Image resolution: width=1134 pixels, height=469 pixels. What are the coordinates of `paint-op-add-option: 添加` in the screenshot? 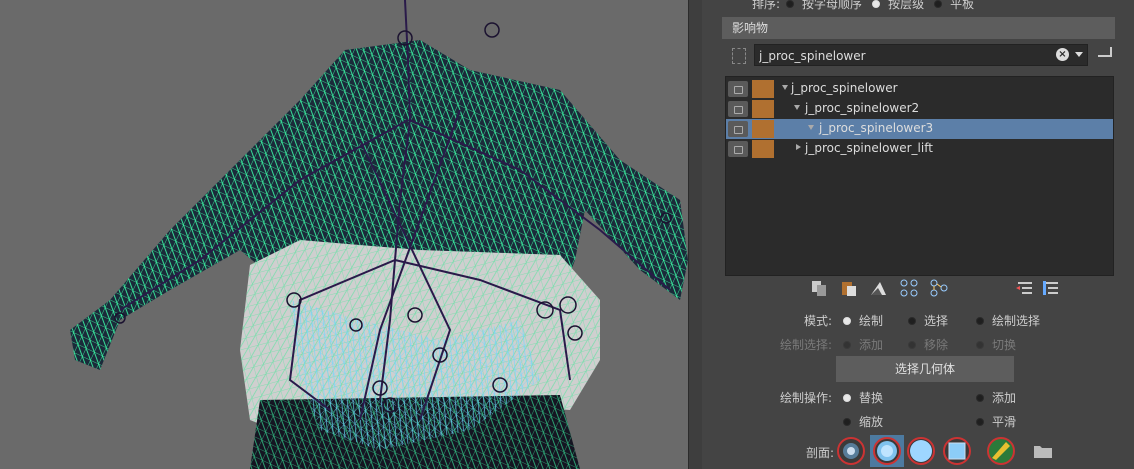 It's located at (996, 397).